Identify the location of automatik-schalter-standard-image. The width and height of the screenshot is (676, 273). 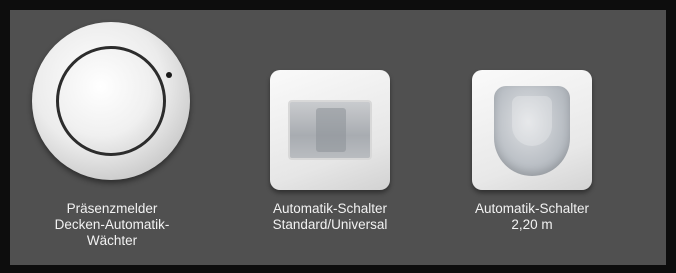
(330, 130).